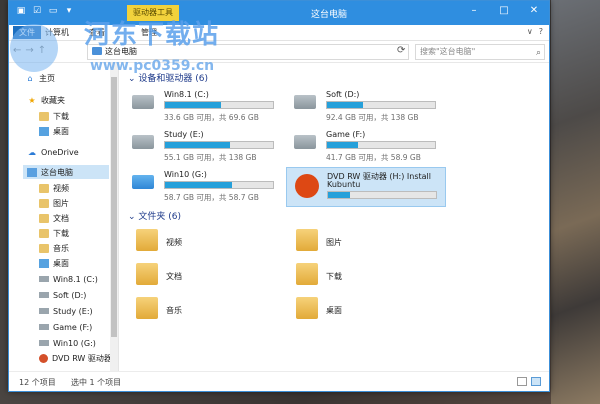 This screenshot has height=404, width=600. What do you see at coordinates (536, 381) in the screenshot?
I see `tiles-view-icon` at bounding box center [536, 381].